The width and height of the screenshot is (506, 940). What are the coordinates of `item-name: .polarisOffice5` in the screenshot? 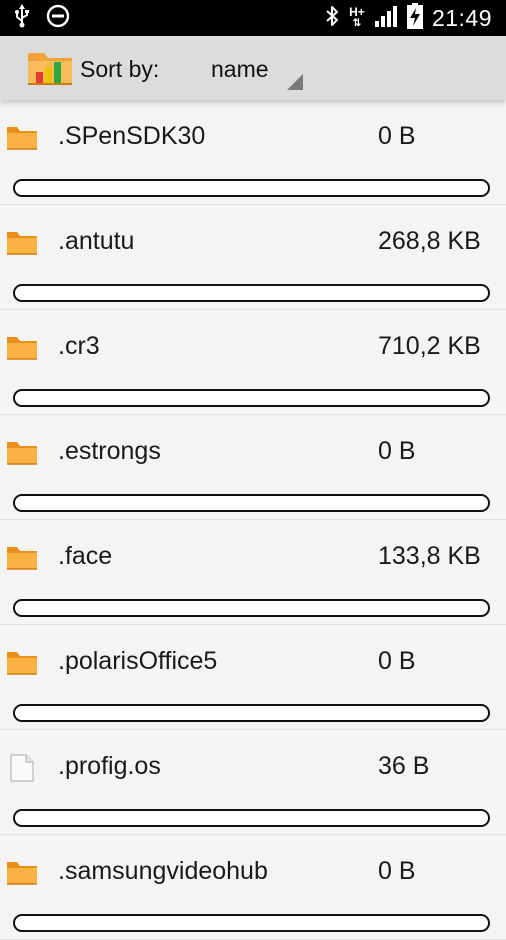 It's located at (138, 661).